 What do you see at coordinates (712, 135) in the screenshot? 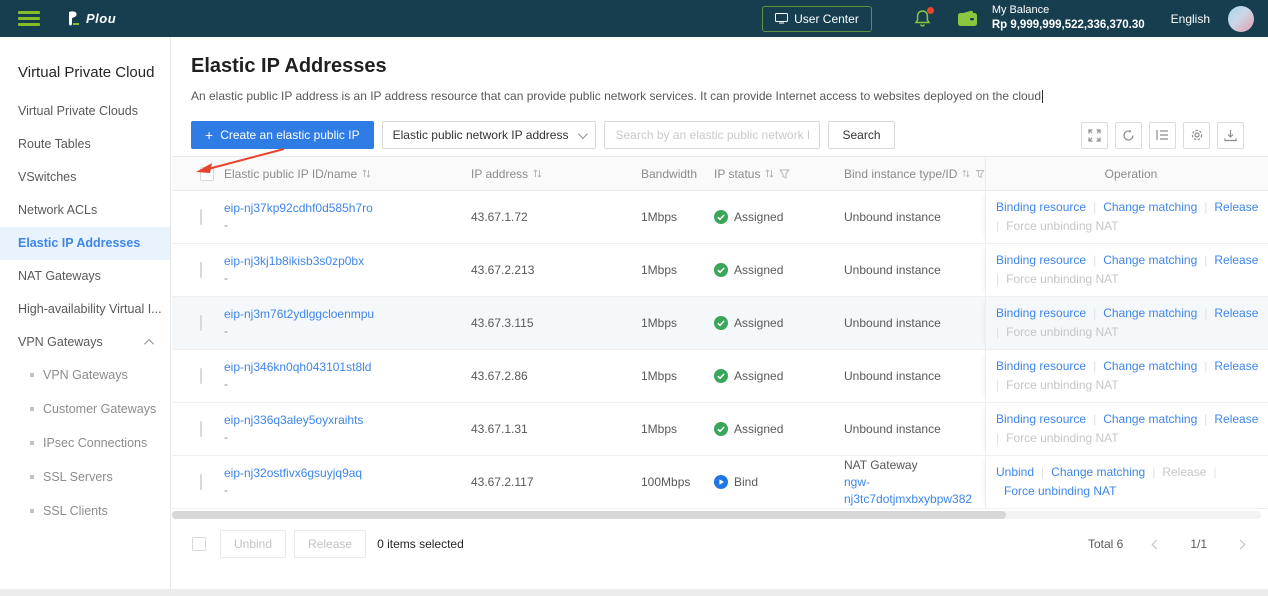
I see `search-input` at bounding box center [712, 135].